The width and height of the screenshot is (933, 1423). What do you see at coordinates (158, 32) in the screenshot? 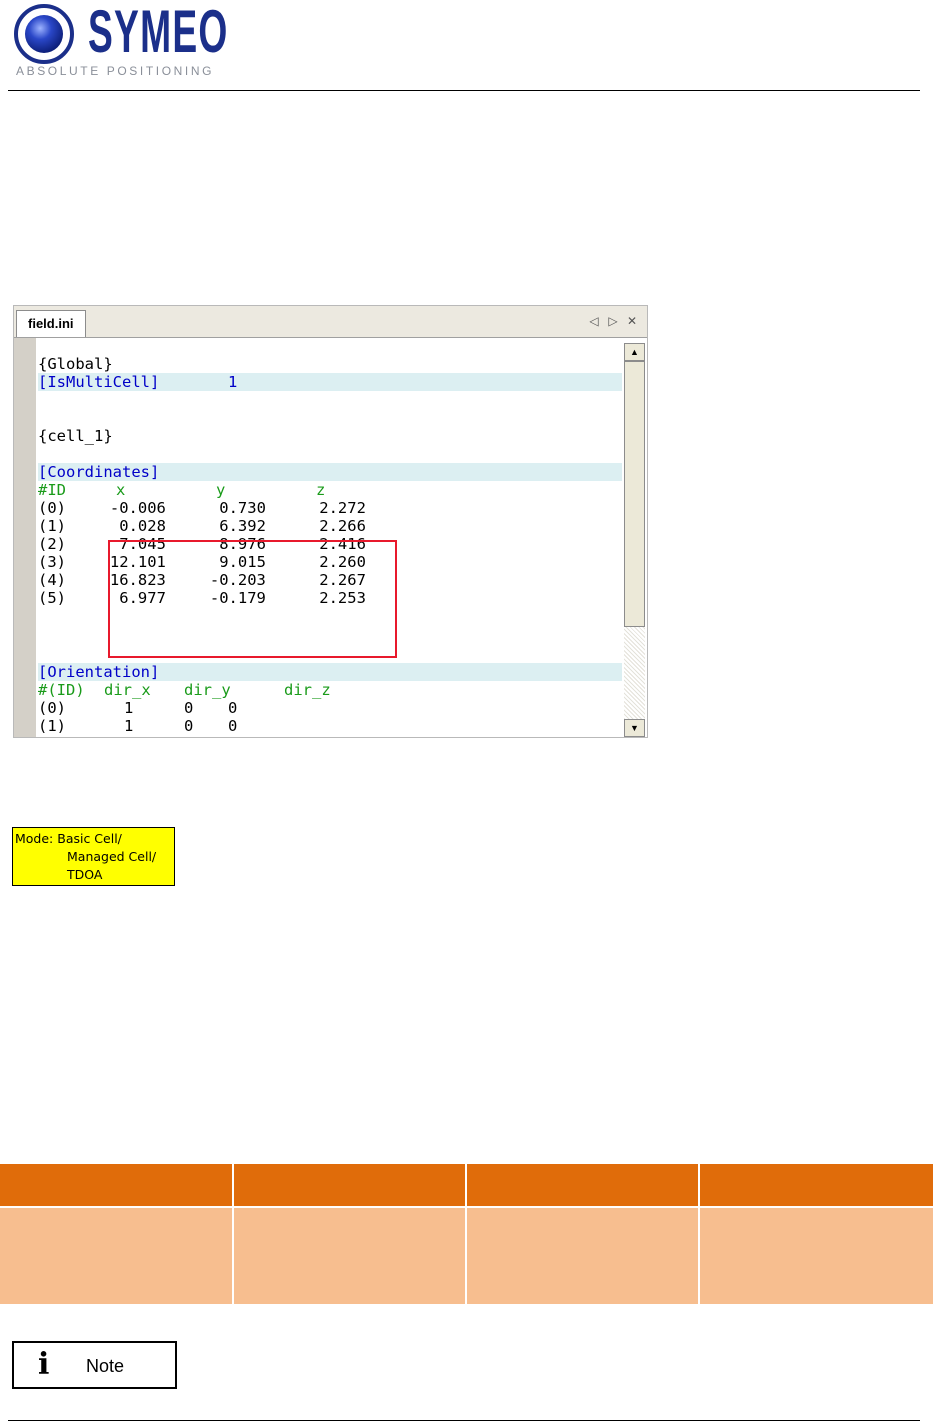
I see `logo-wordmark: SYMEO` at bounding box center [158, 32].